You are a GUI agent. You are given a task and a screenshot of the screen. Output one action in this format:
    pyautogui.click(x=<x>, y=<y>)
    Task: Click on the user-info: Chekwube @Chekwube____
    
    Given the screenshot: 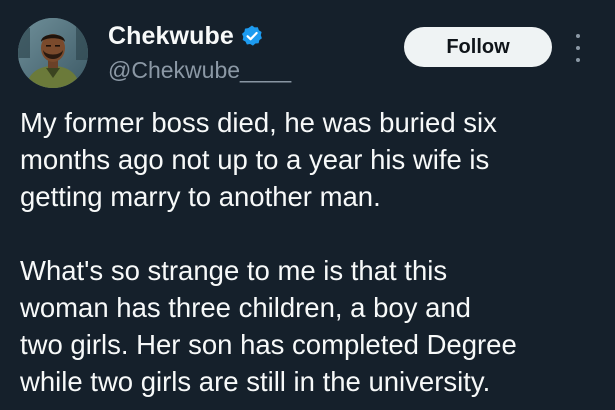 What is the action you would take?
    pyautogui.click(x=199, y=52)
    